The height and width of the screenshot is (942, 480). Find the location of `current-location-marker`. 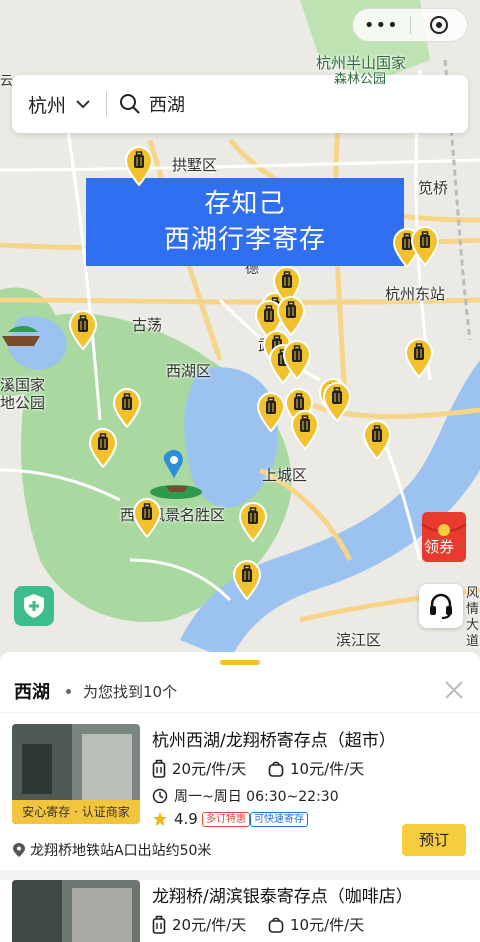

current-location-marker is located at coordinates (176, 474).